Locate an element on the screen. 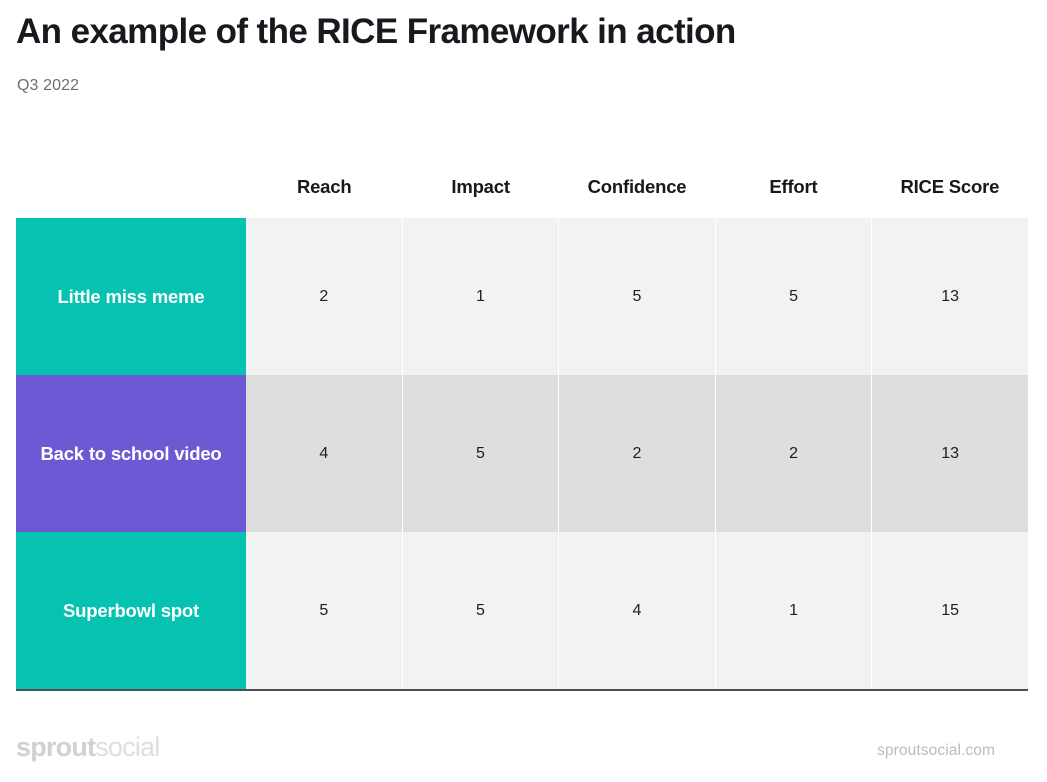  row-values: 2 1 5 5 13 is located at coordinates (637, 296).